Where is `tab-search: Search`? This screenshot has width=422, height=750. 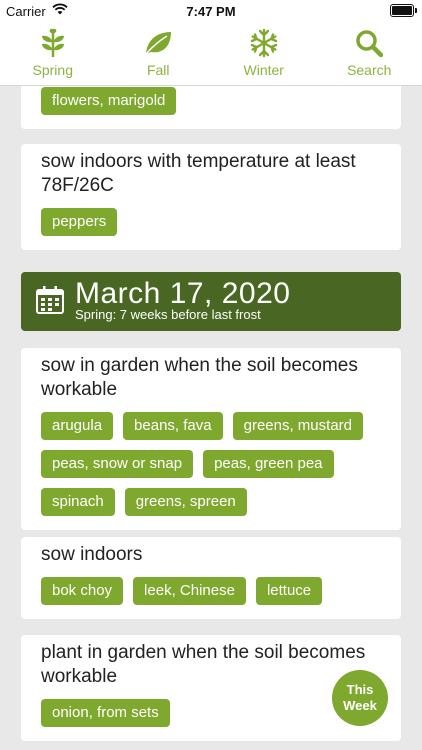 tab-search: Search is located at coordinates (369, 53).